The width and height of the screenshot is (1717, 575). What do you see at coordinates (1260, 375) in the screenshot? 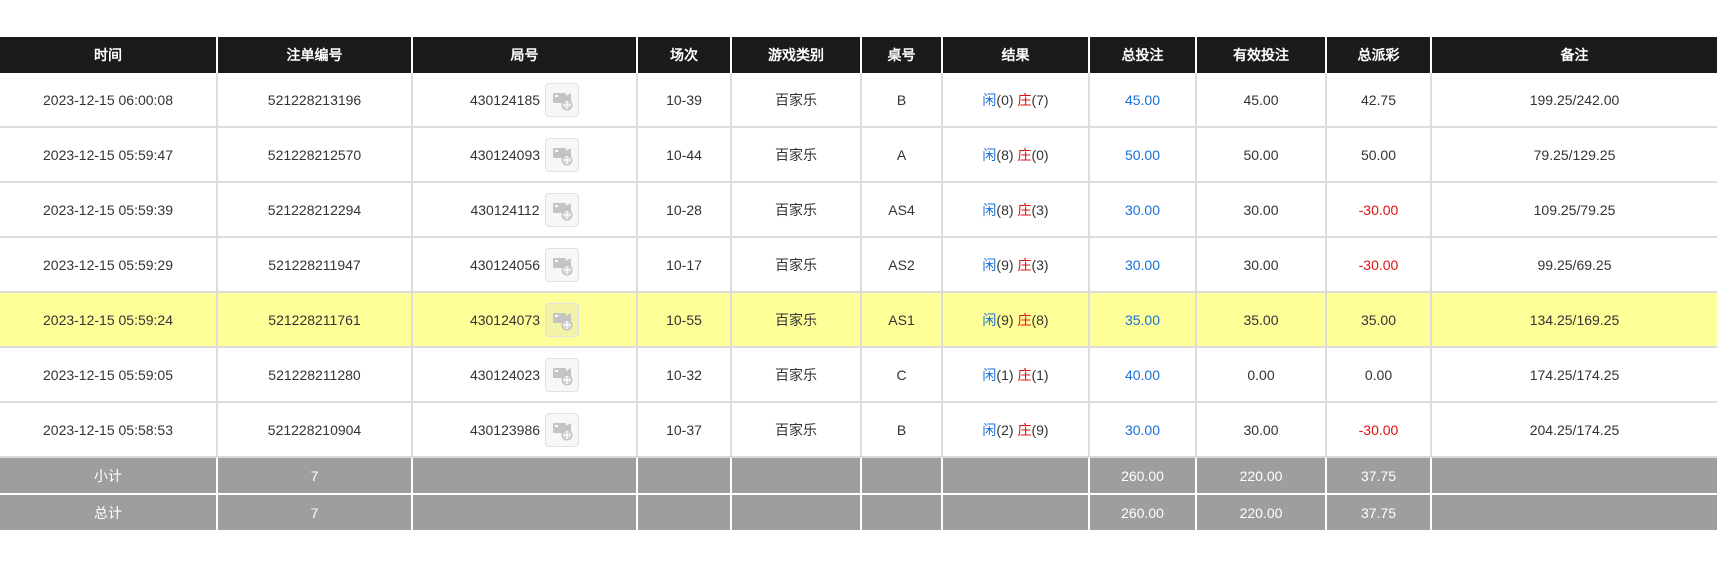
I see `cell-valid-bet: 0.00` at bounding box center [1260, 375].